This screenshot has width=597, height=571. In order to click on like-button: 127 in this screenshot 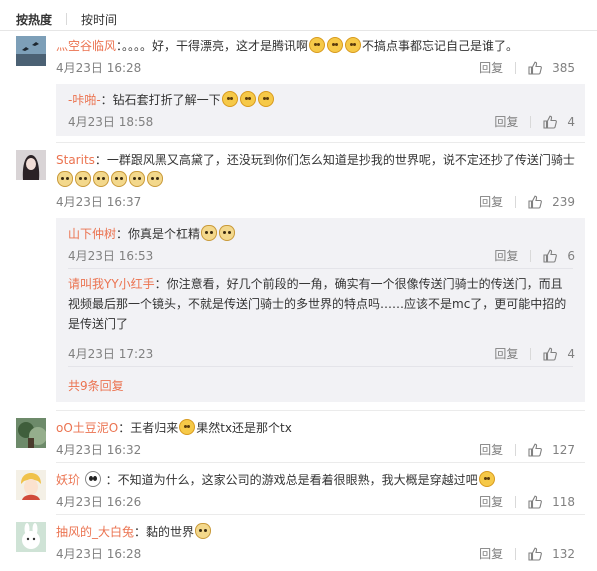, I will do `click(551, 450)`.